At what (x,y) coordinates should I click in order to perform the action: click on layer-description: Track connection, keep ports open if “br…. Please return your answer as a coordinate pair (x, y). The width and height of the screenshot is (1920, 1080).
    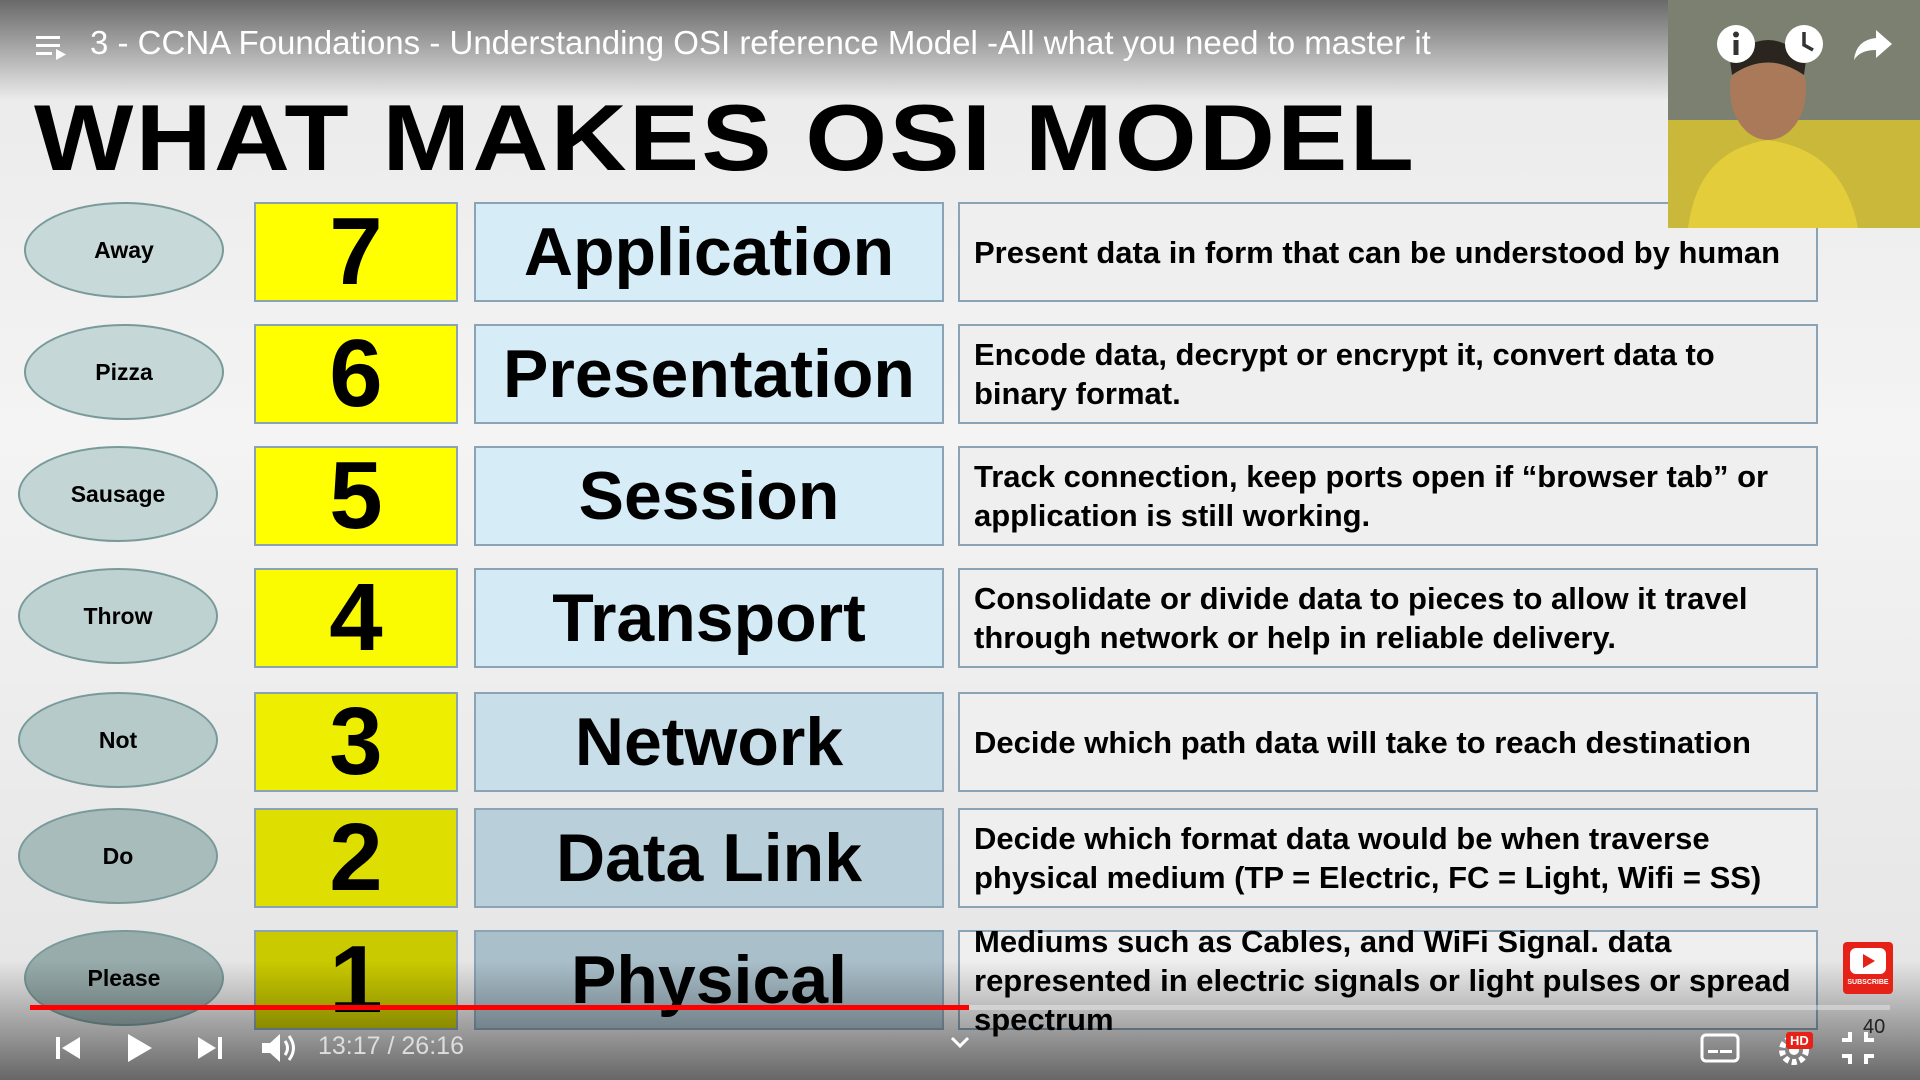
    Looking at the image, I should click on (1388, 496).